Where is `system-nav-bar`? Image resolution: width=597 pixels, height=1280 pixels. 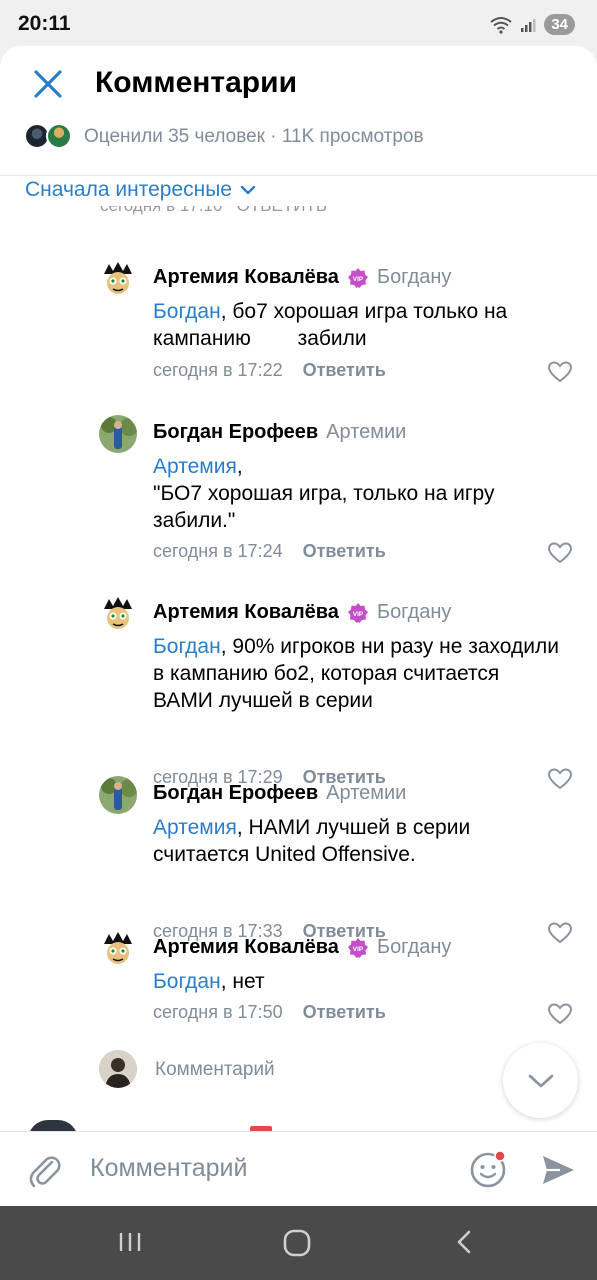 system-nav-bar is located at coordinates (298, 1243).